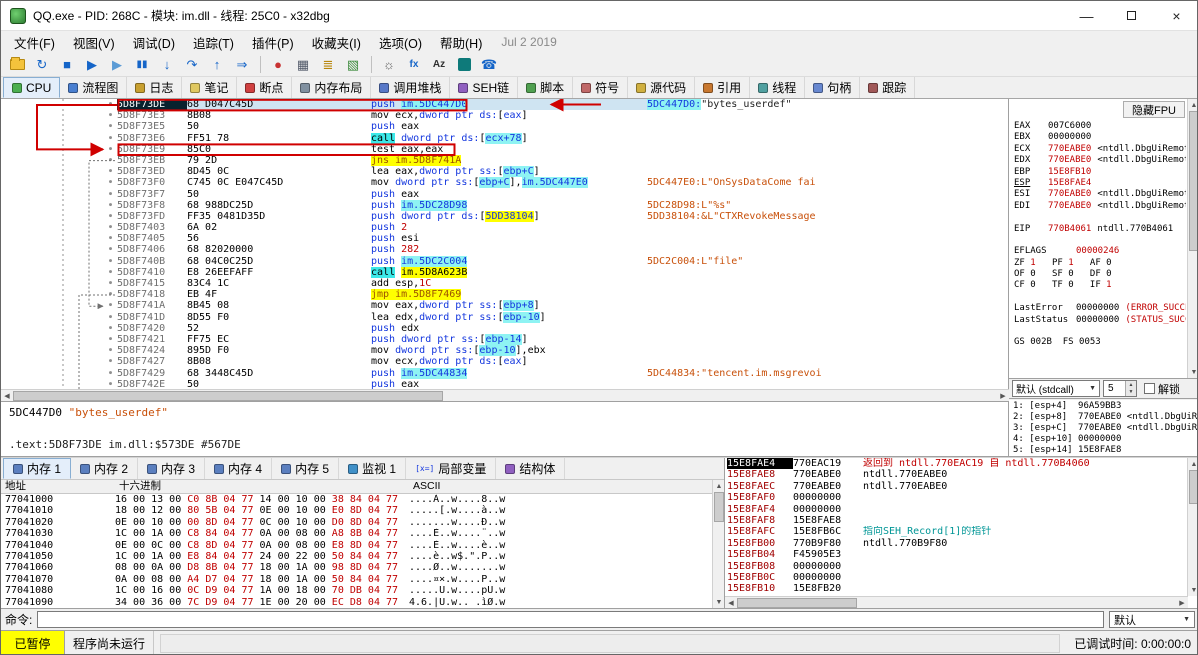 The width and height of the screenshot is (1198, 655). I want to click on maximize-button, so click(1131, 15).